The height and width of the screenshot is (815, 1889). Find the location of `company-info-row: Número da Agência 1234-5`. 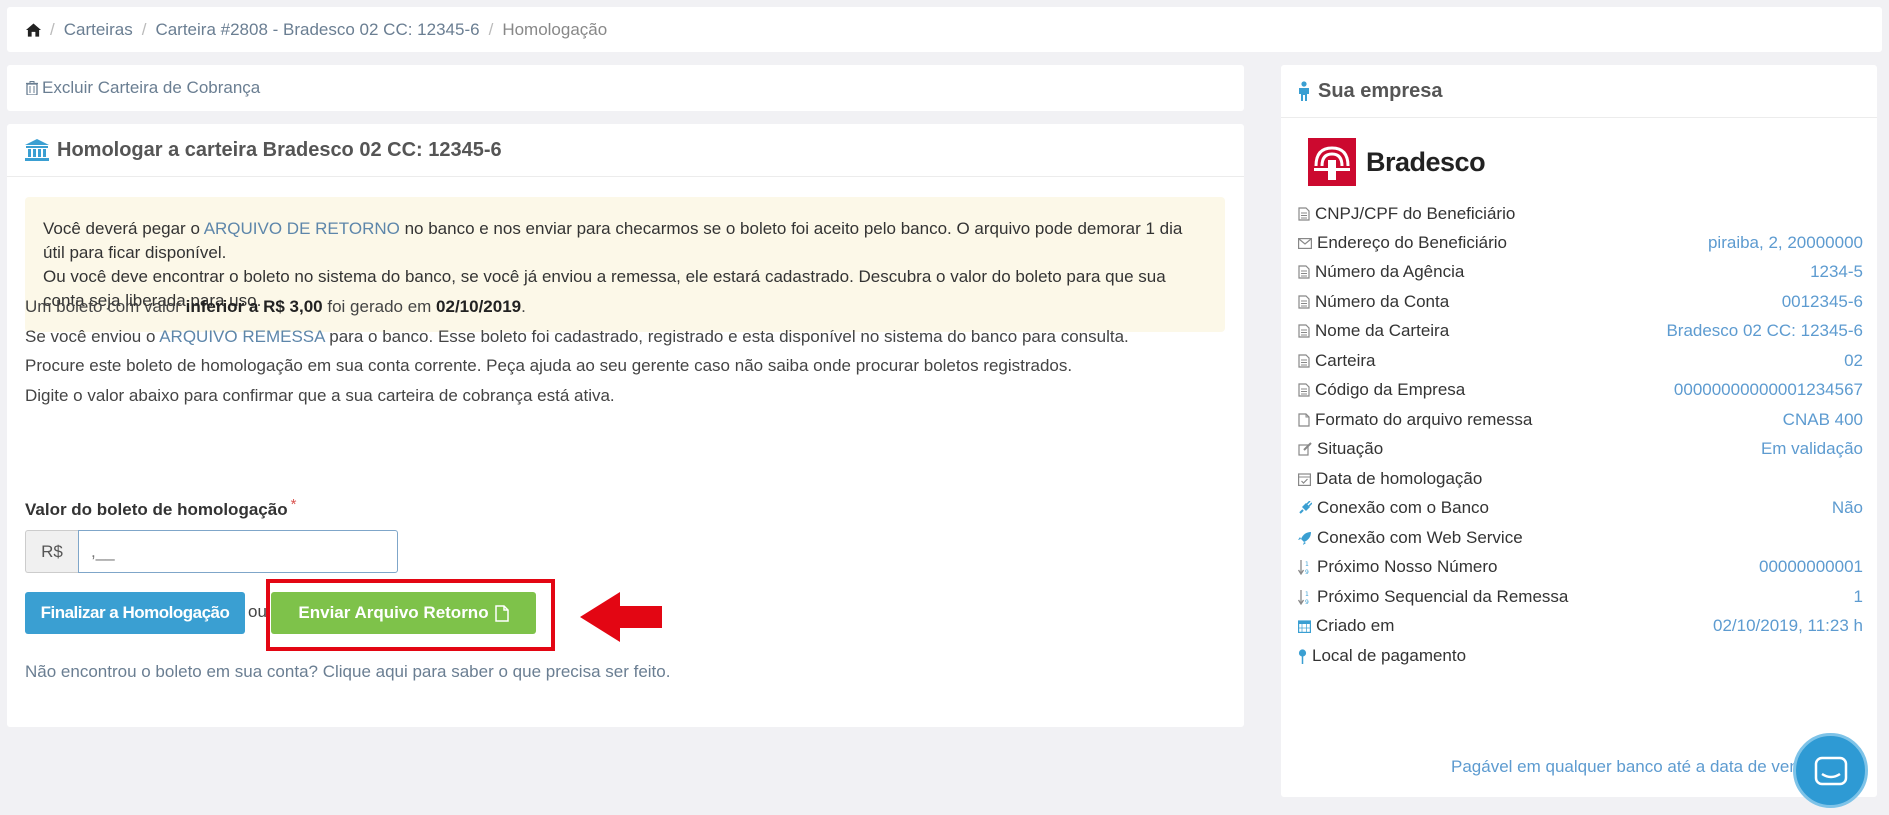

company-info-row: Número da Agência 1234-5 is located at coordinates (1580, 272).